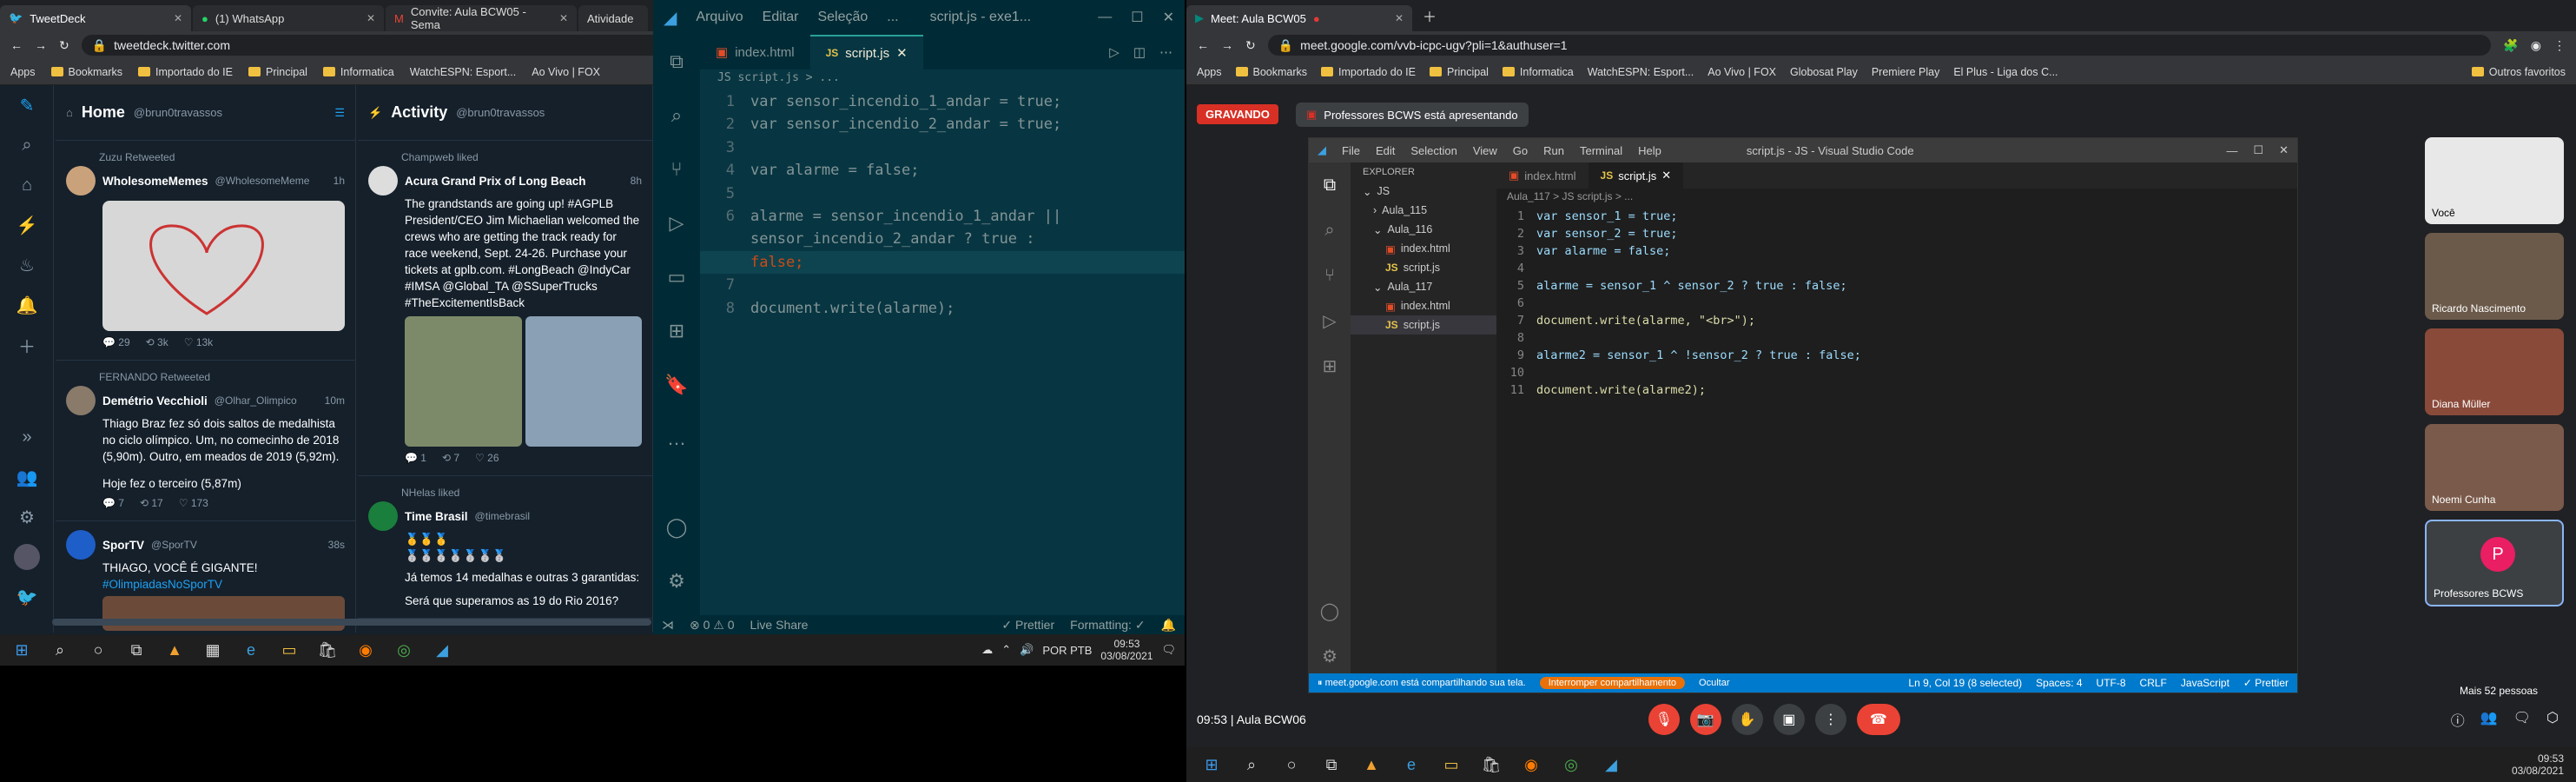 Image resolution: width=2576 pixels, height=782 pixels. What do you see at coordinates (1611, 765) in the screenshot?
I see `vscode-icon: ◢` at bounding box center [1611, 765].